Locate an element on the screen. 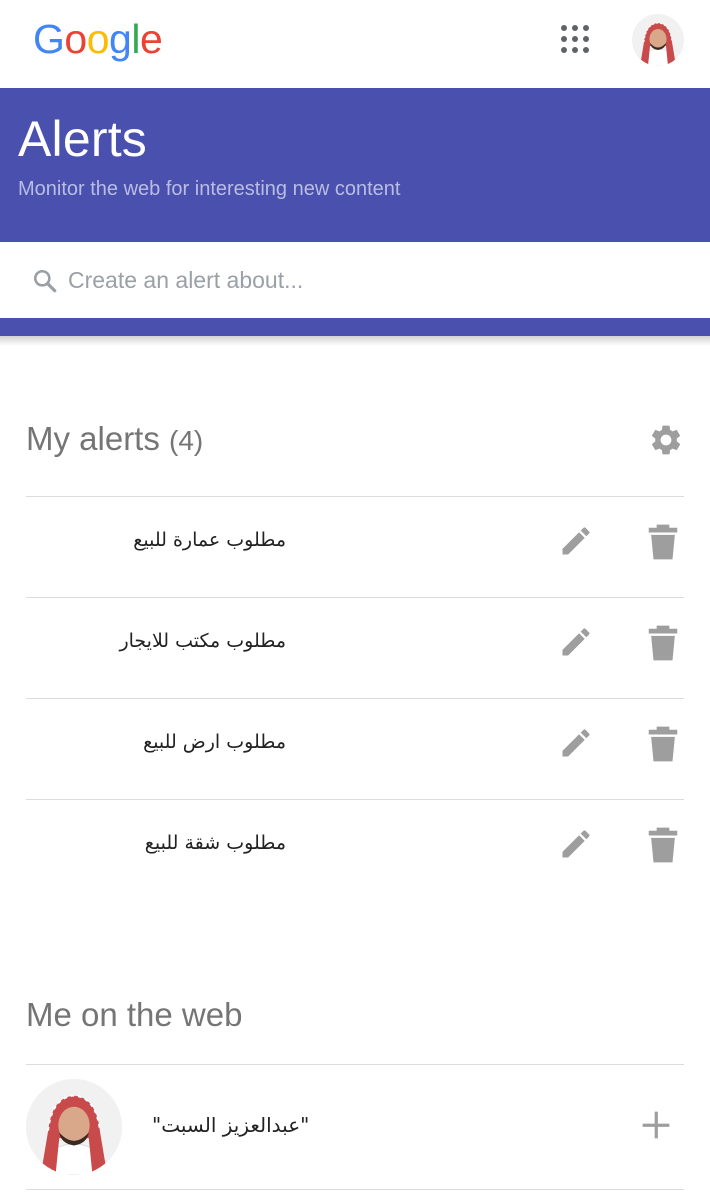 The height and width of the screenshot is (1200, 710). alert-row: مطلوب شقة للبيع is located at coordinates (355, 849).